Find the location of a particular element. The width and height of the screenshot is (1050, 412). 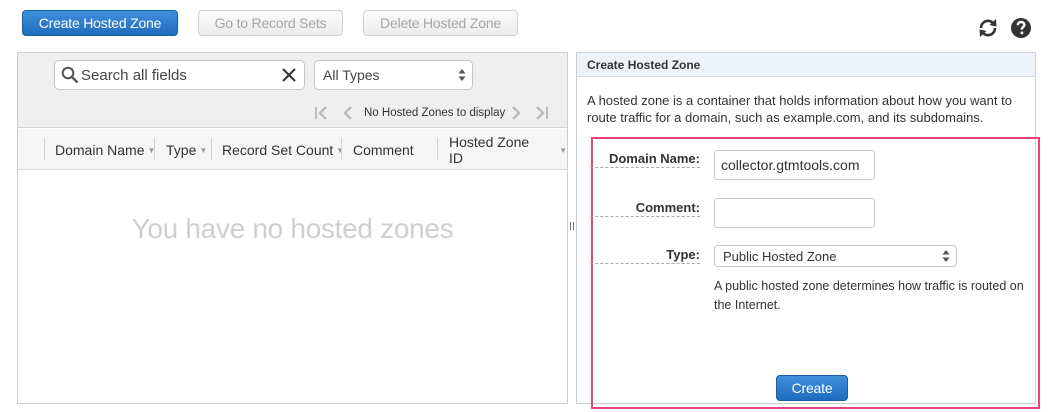

column-type: Type ▼ is located at coordinates (186, 150).